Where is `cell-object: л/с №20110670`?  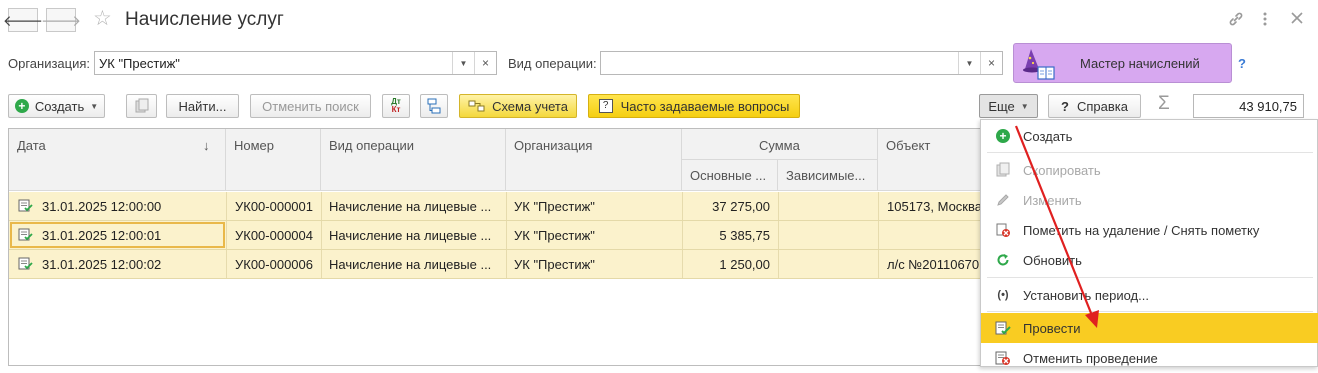
cell-object: л/с №20110670 is located at coordinates (933, 264).